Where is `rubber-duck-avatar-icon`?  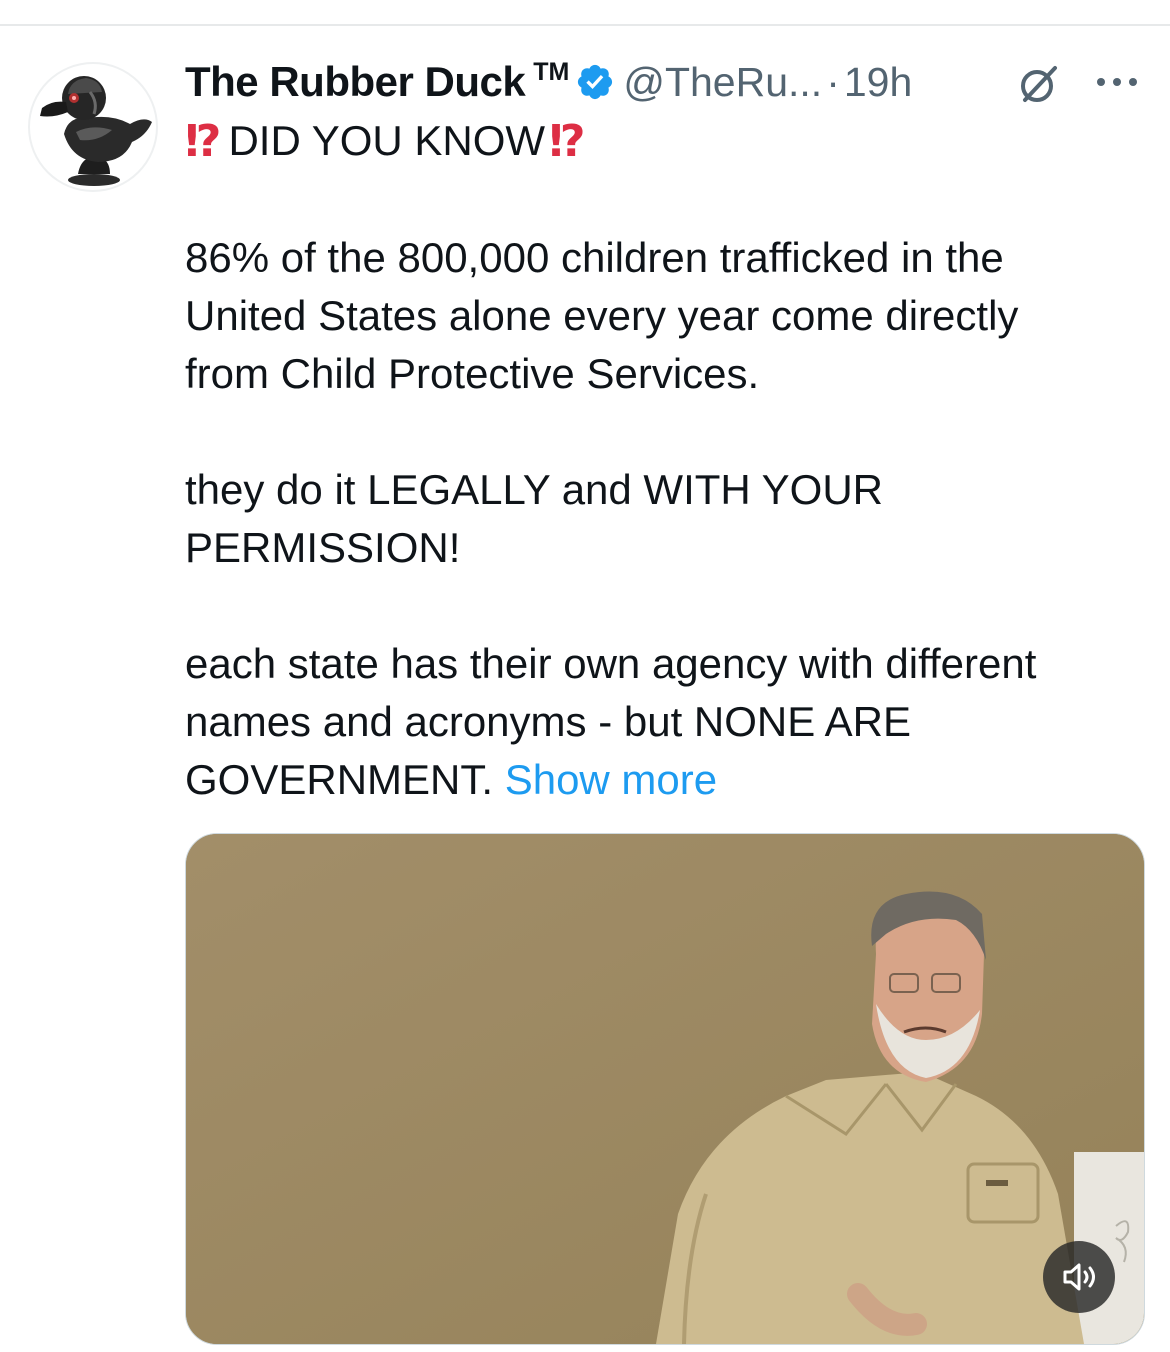
rubber-duck-avatar-icon is located at coordinates (96, 131).